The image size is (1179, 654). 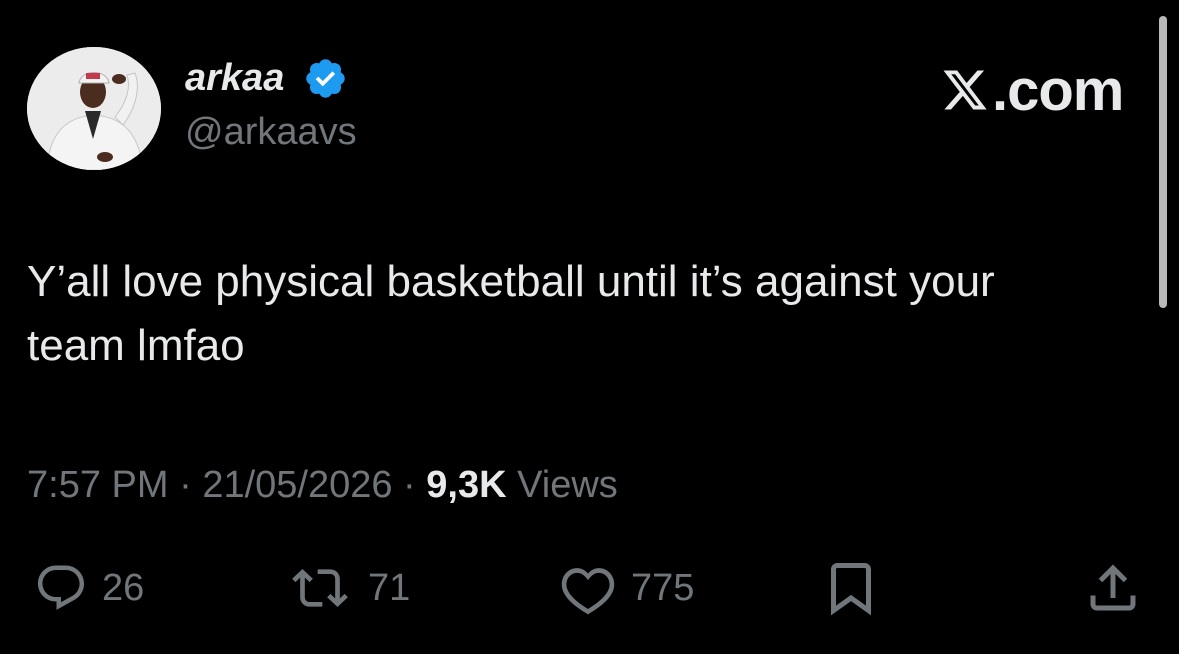 I want to click on like-count: 775, so click(x=663, y=588).